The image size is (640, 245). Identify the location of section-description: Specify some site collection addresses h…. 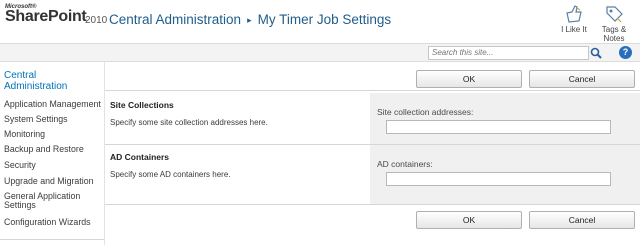
(189, 122).